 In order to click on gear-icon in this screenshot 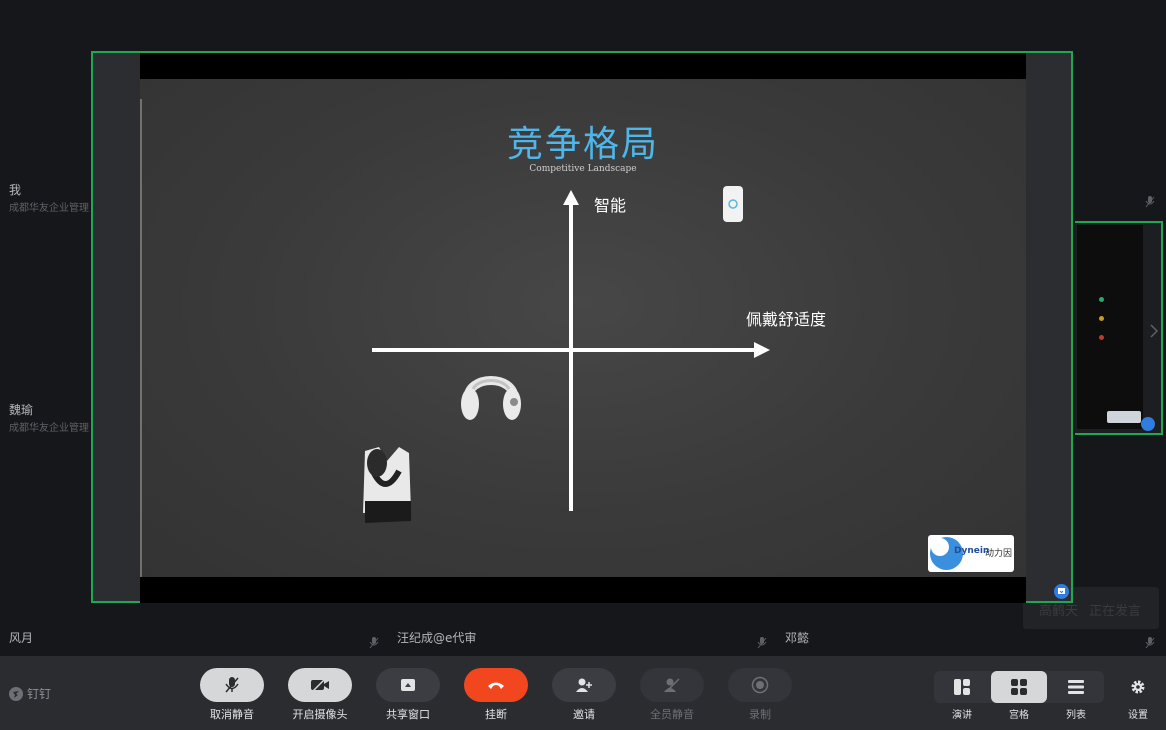, I will do `click(1138, 687)`.